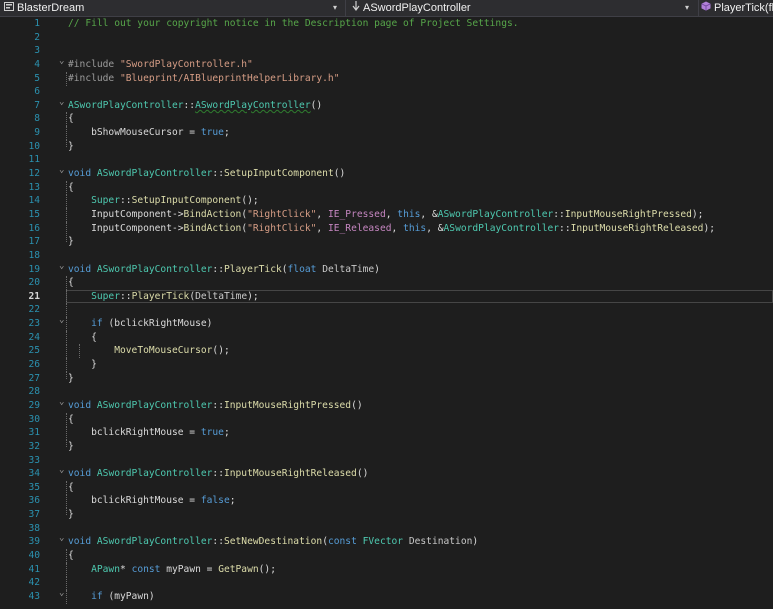 The width and height of the screenshot is (773, 609). I want to click on line-number: 15, so click(34, 214).